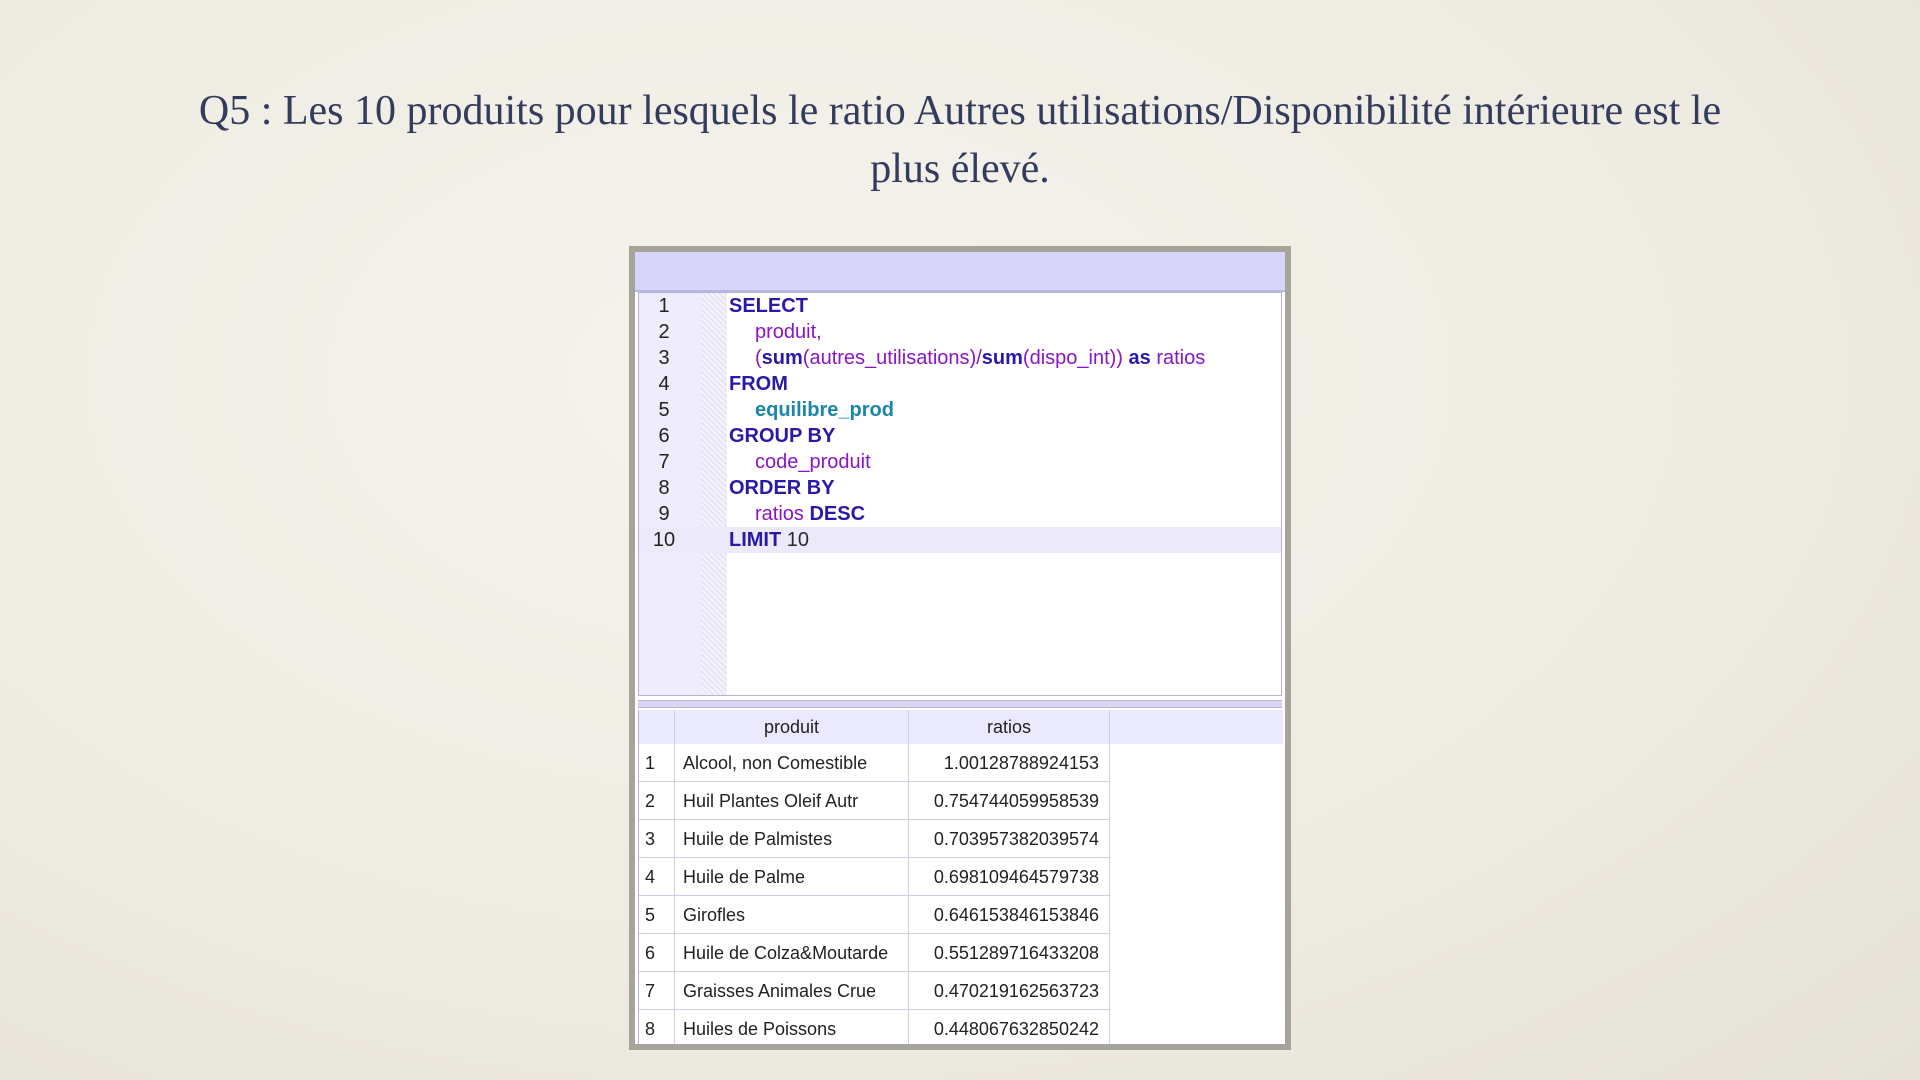 Image resolution: width=1920 pixels, height=1080 pixels. Describe the element at coordinates (657, 915) in the screenshot. I see `row-number: 5` at that location.